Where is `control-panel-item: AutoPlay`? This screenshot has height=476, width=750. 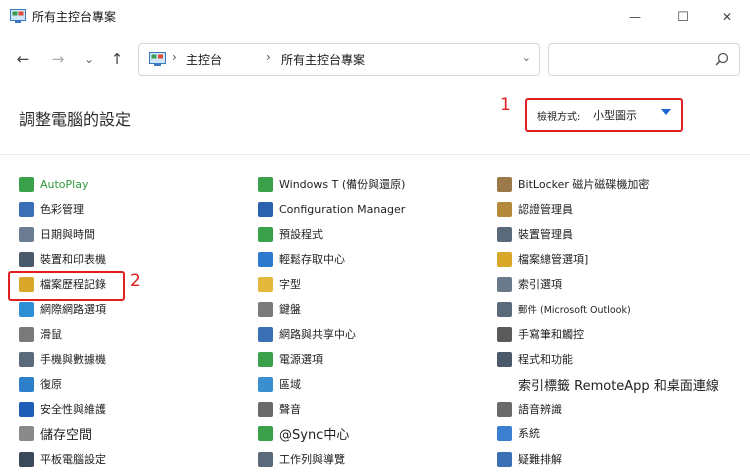 control-panel-item: AutoPlay is located at coordinates (53, 184).